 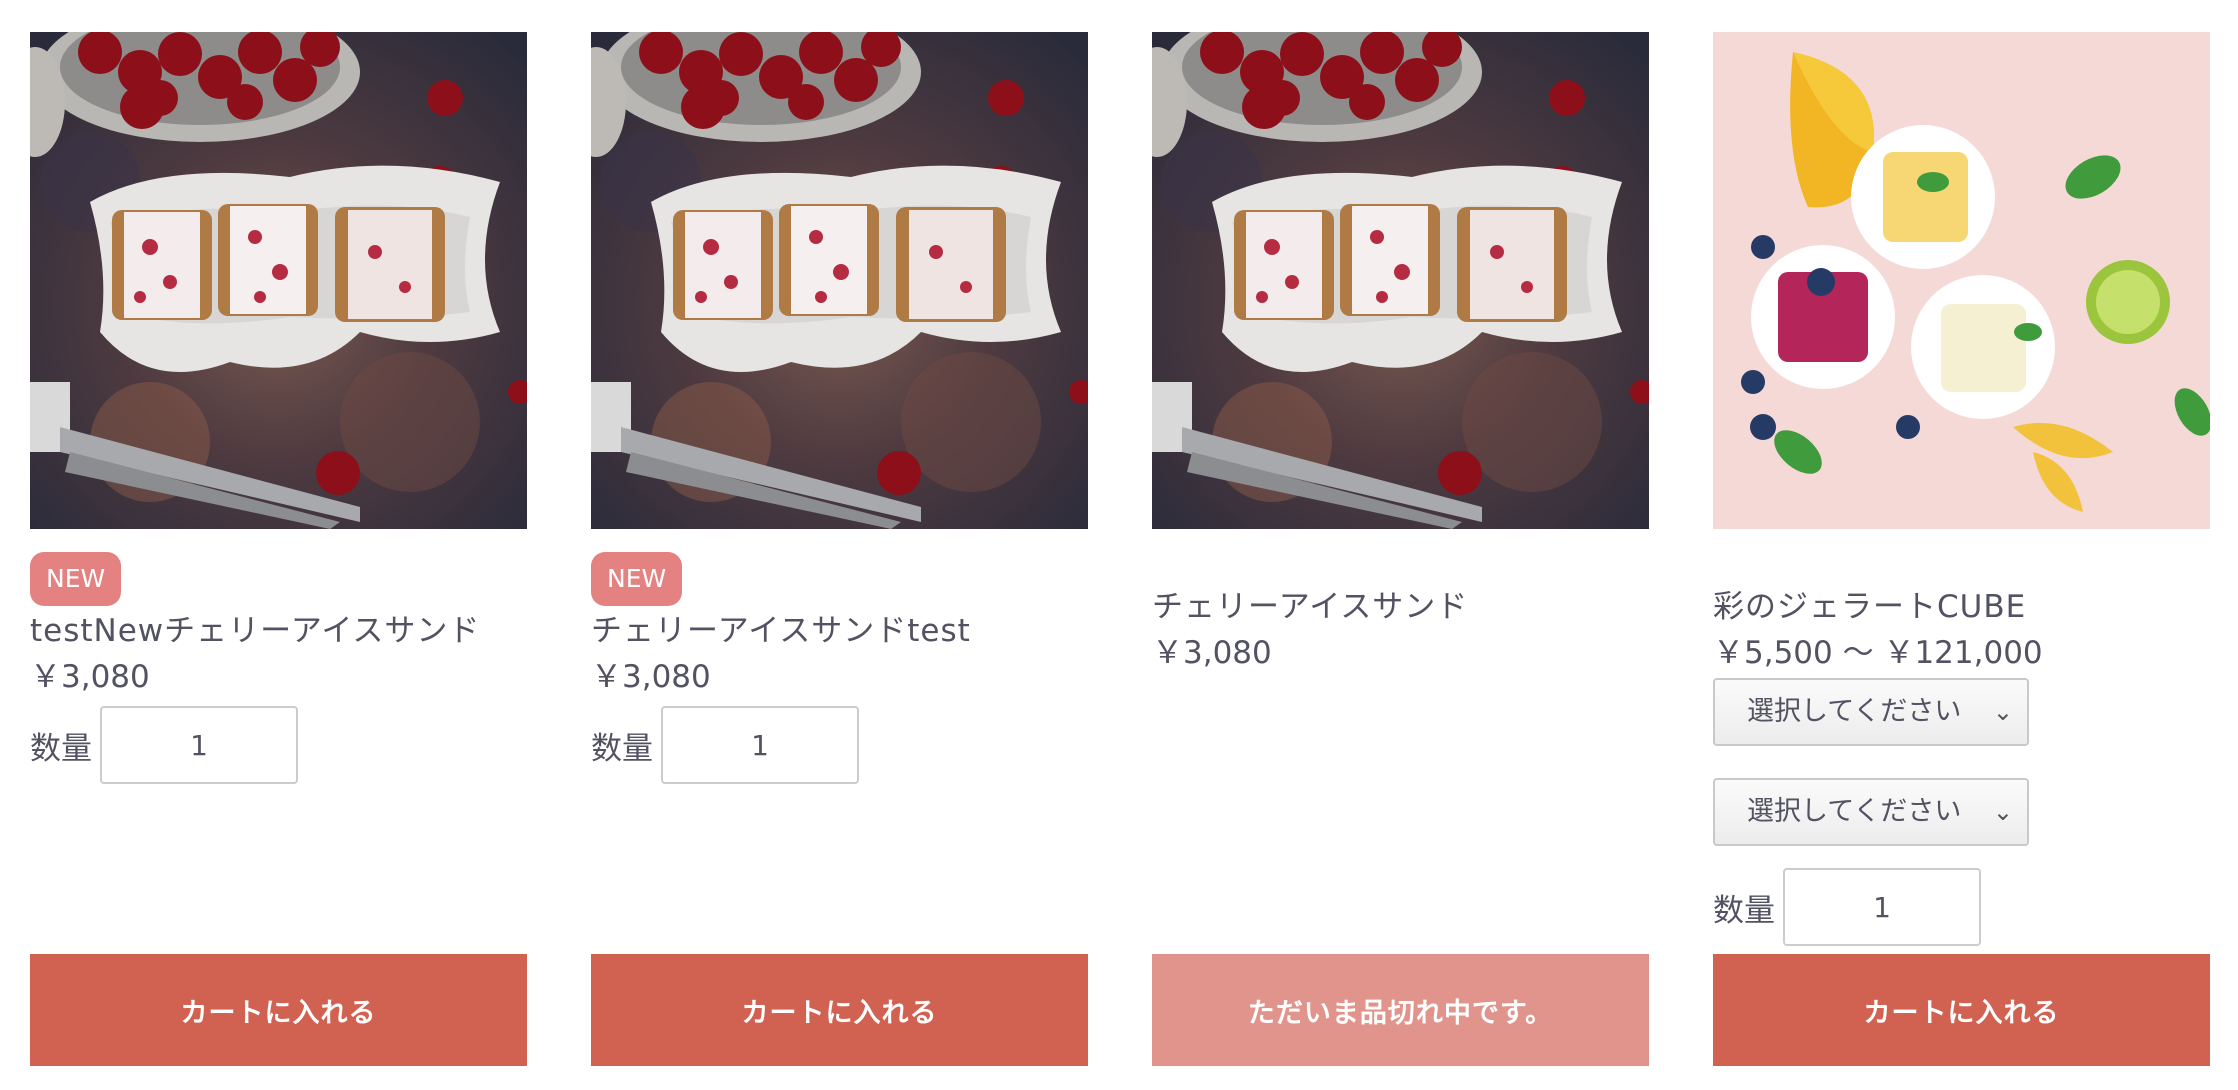 What do you see at coordinates (278, 631) in the screenshot?
I see `product-name: testNewチェリーアイスサンド` at bounding box center [278, 631].